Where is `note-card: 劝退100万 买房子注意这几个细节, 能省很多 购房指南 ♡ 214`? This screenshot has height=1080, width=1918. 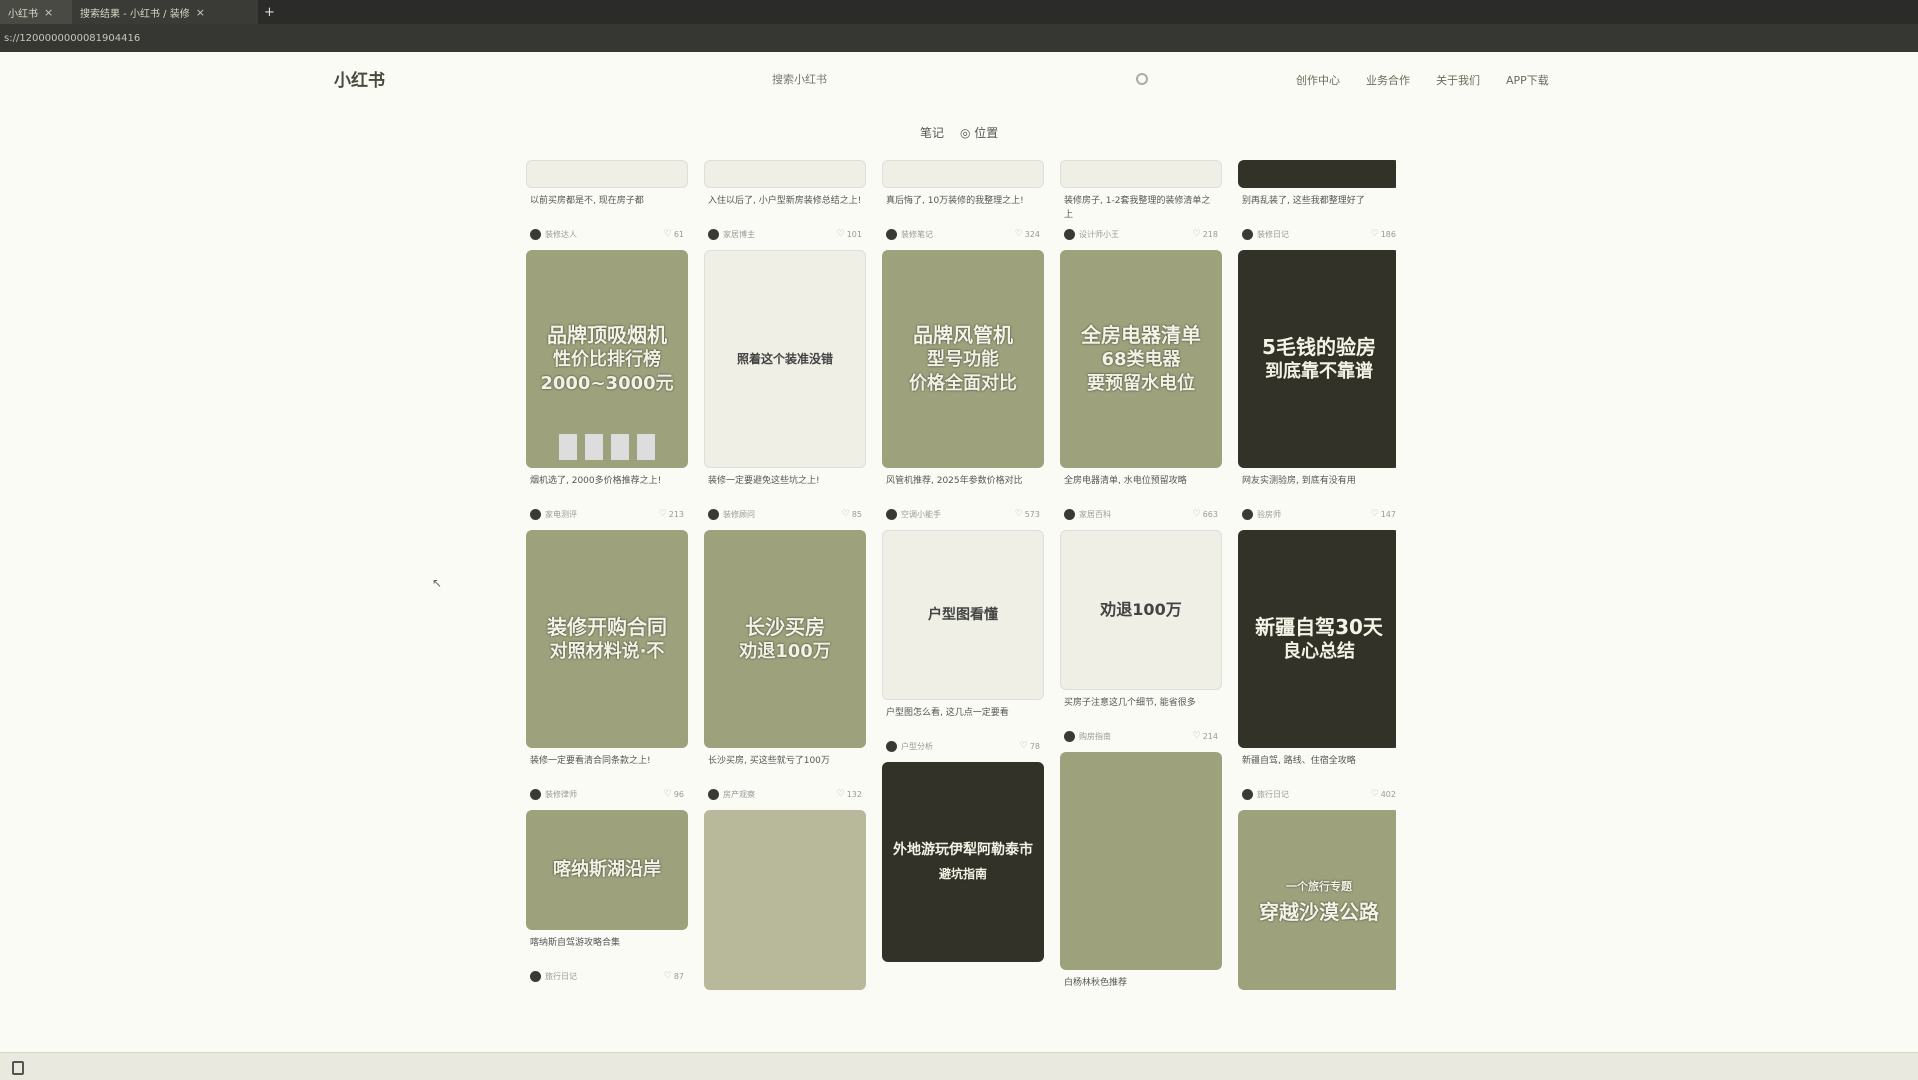 note-card: 劝退100万 买房子注意这几个细节, 能省很多 购房指南 ♡ 214 is located at coordinates (1141, 637).